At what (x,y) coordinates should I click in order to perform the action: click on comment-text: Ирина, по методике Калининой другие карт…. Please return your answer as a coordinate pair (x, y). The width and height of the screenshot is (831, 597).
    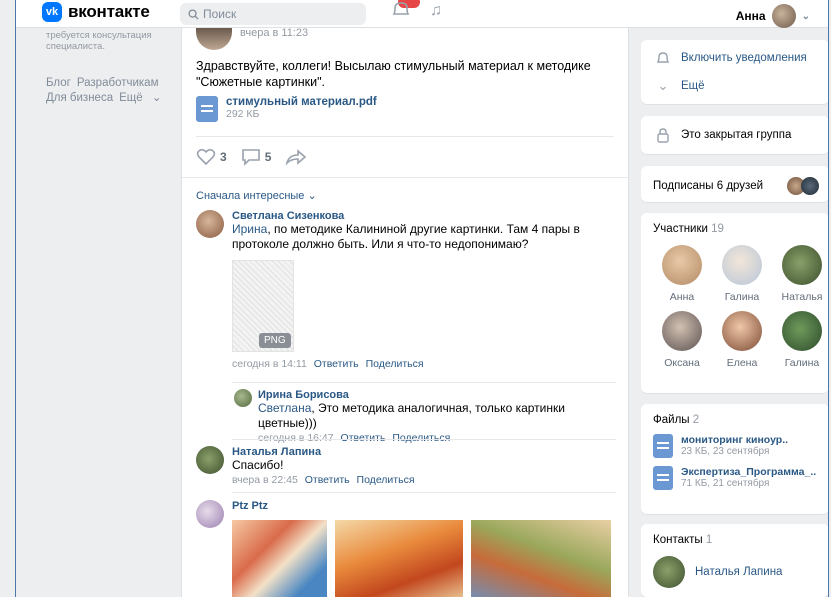
    Looking at the image, I should click on (424, 237).